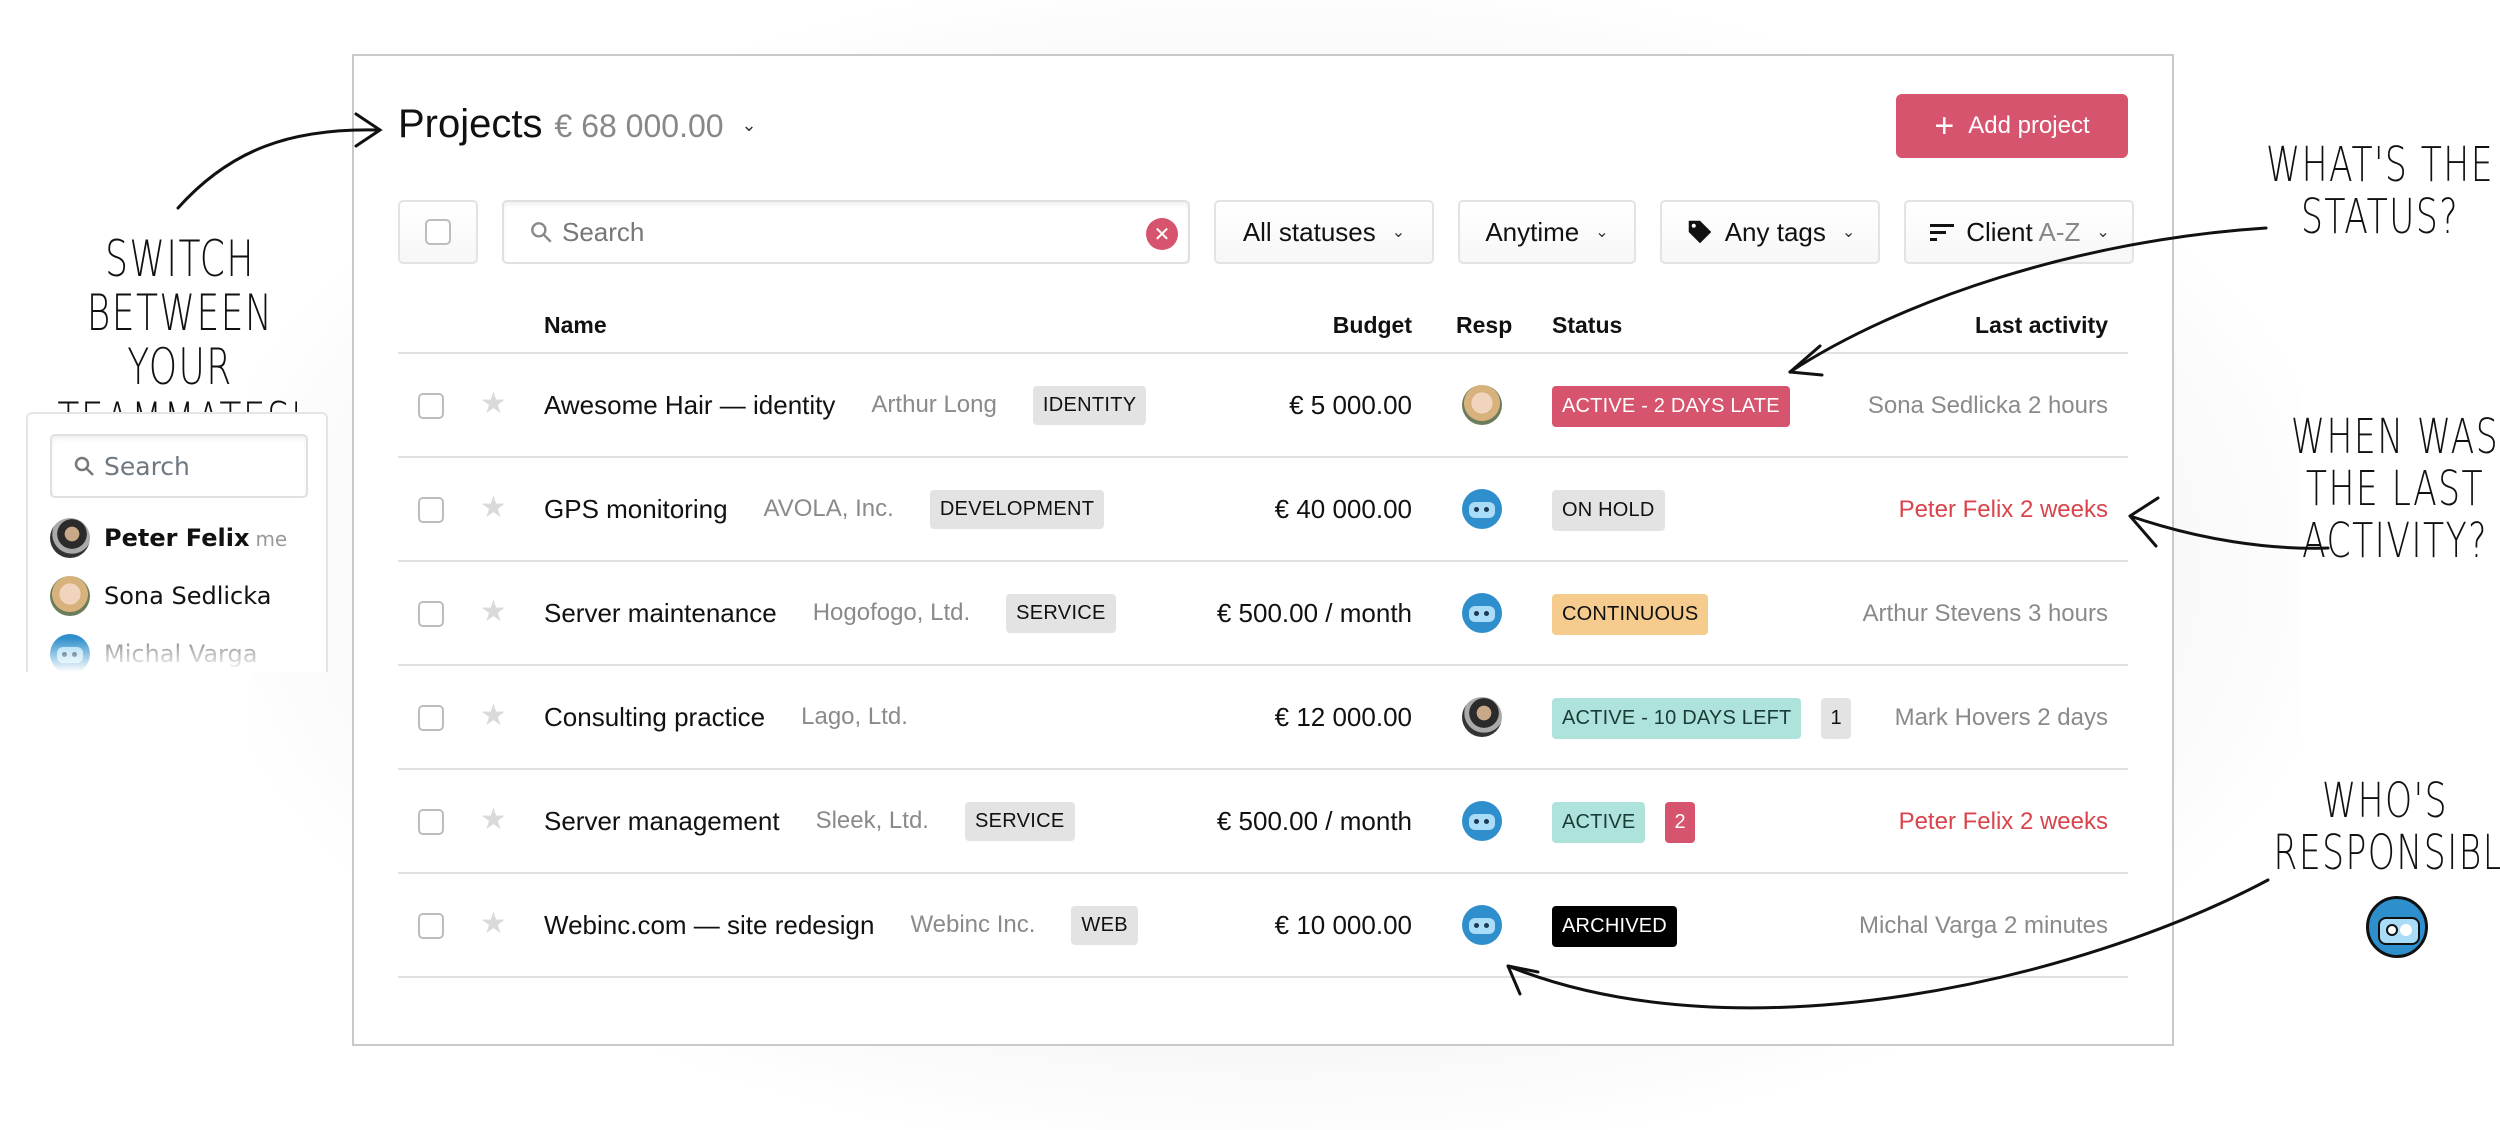  I want to click on status-cell: CONTINUOUS, so click(1630, 614).